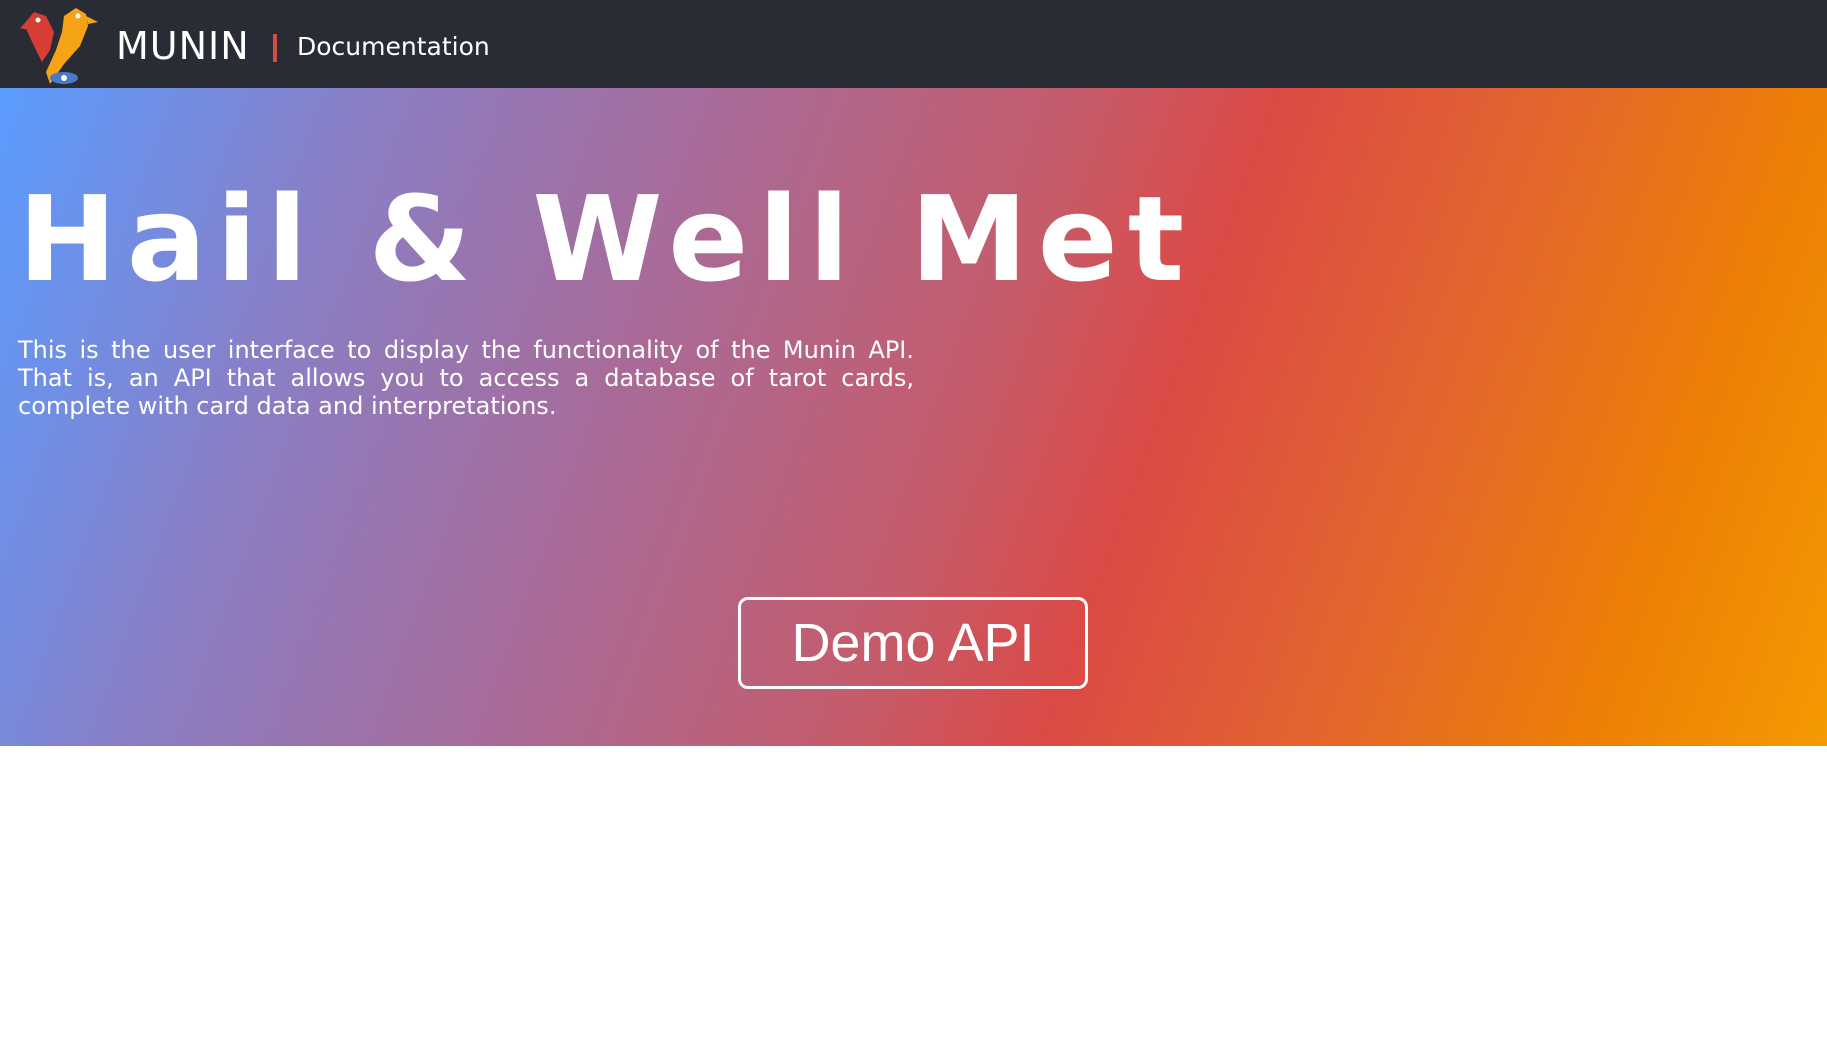  I want to click on navbar: MUNIN Documentation, so click(913, 44).